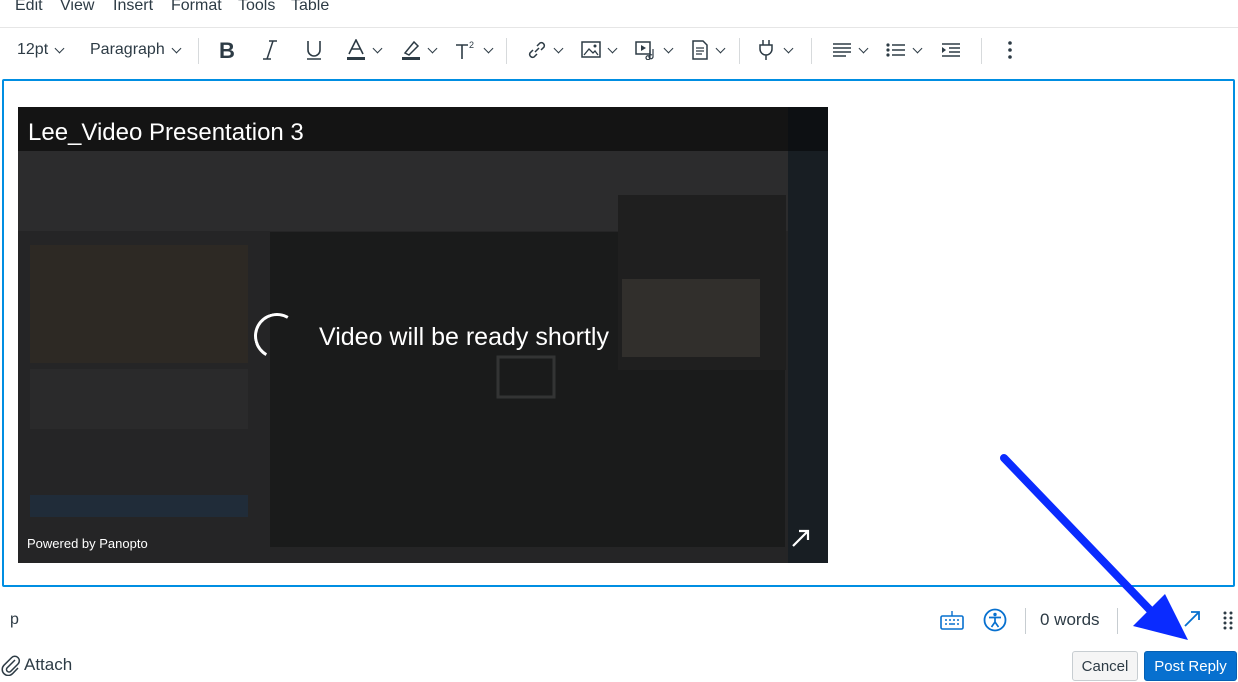 Image resolution: width=1238 pixels, height=682 pixels. Describe the element at coordinates (1228, 620) in the screenshot. I see `resize-handle-icon` at that location.